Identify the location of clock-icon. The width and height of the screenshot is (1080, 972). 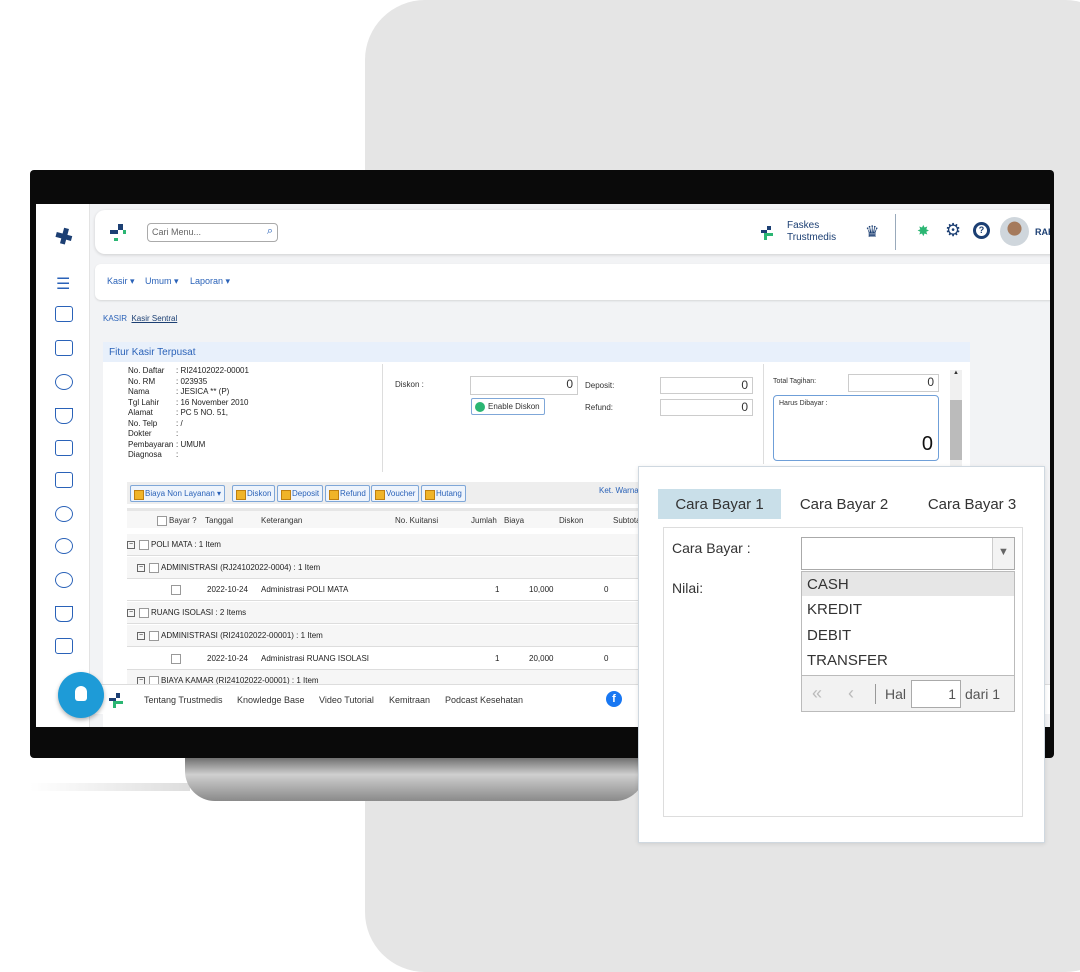
(64, 580).